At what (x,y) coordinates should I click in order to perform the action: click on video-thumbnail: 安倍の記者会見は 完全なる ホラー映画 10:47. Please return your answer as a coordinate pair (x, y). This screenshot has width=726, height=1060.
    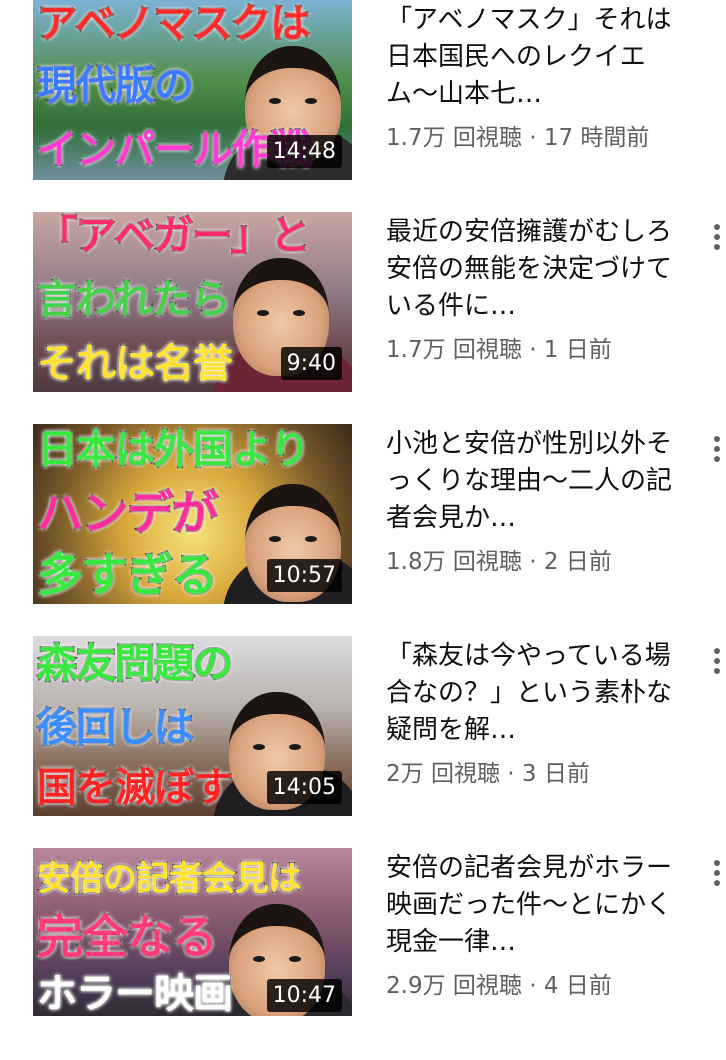
    Looking at the image, I should click on (192, 932).